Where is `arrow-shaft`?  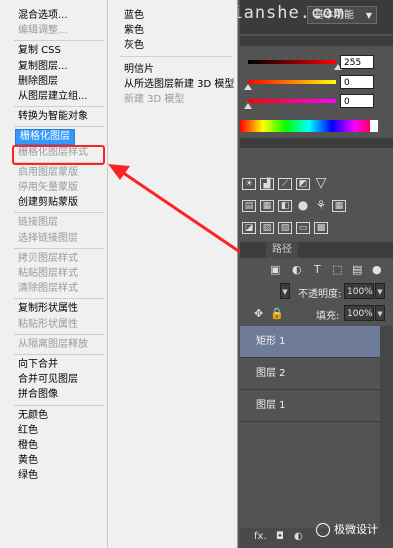
arrow-shaft is located at coordinates (181, 212).